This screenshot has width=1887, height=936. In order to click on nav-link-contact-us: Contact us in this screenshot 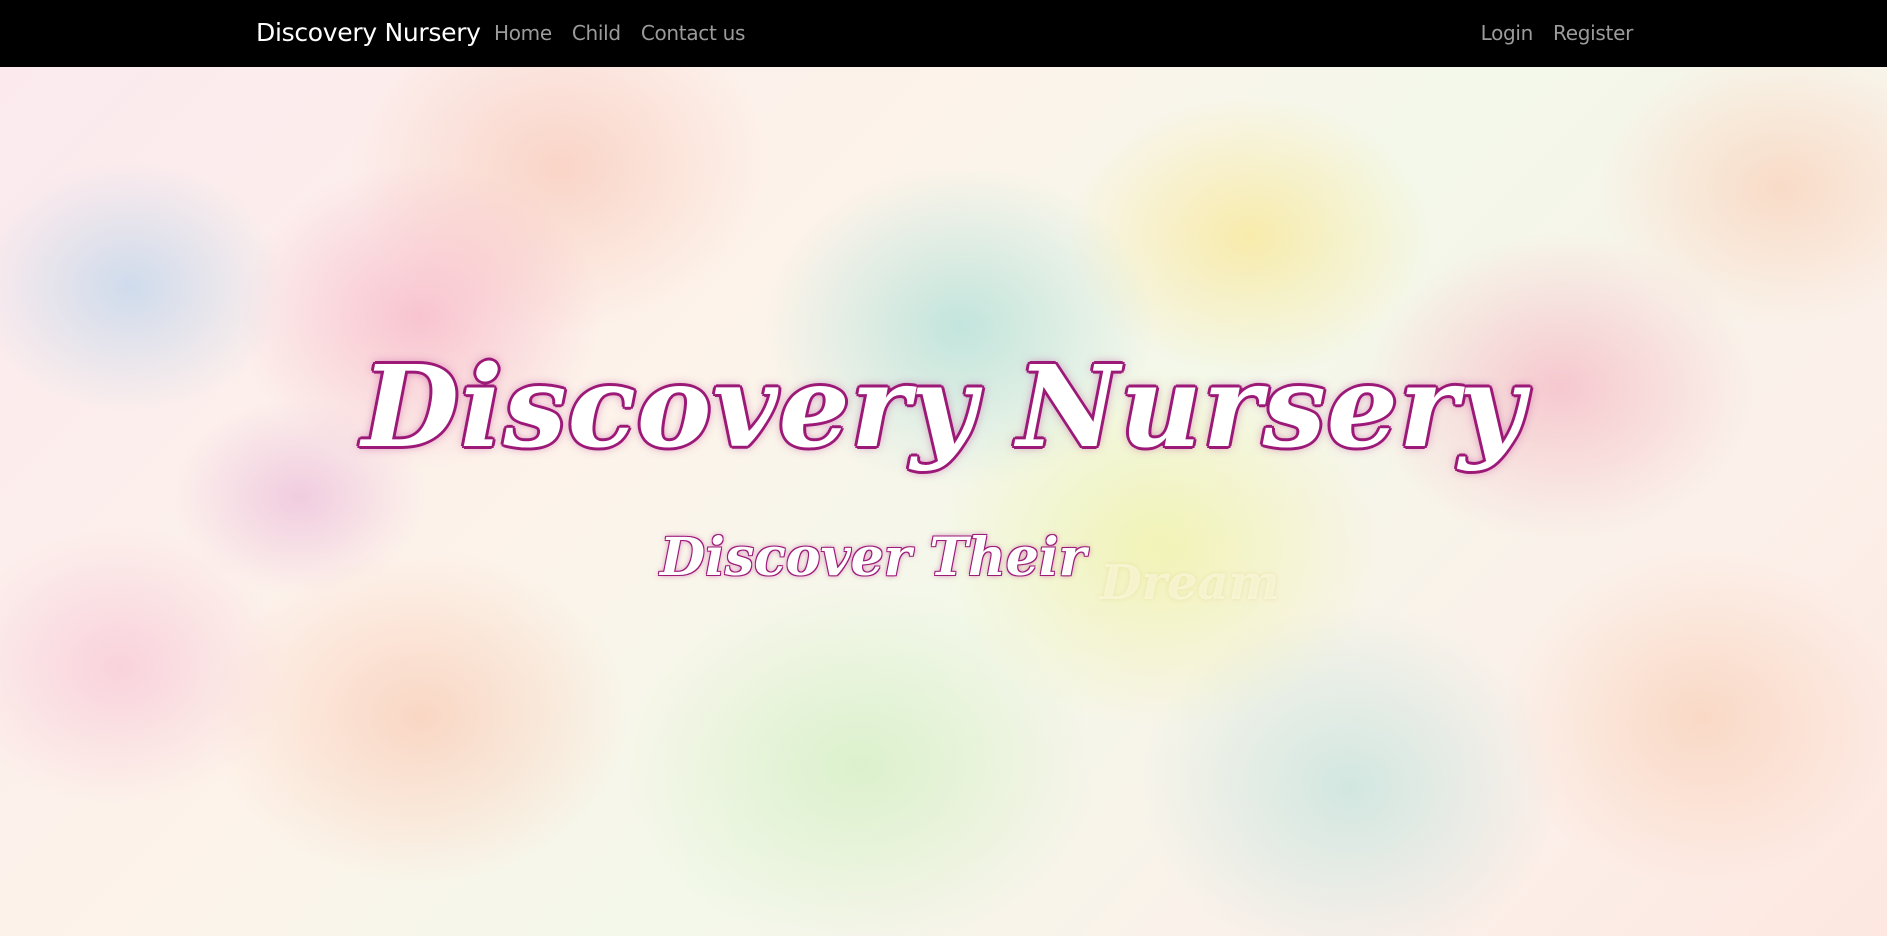, I will do `click(693, 33)`.